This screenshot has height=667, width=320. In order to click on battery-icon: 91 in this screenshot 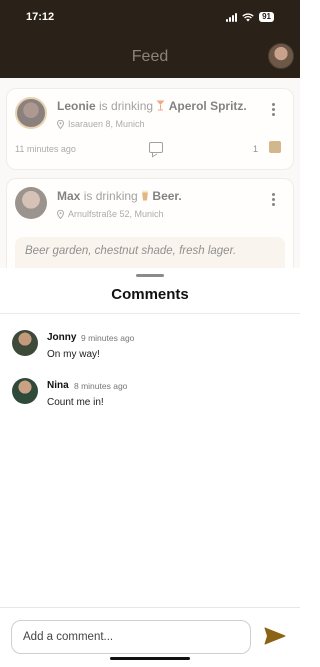, I will do `click(266, 17)`.